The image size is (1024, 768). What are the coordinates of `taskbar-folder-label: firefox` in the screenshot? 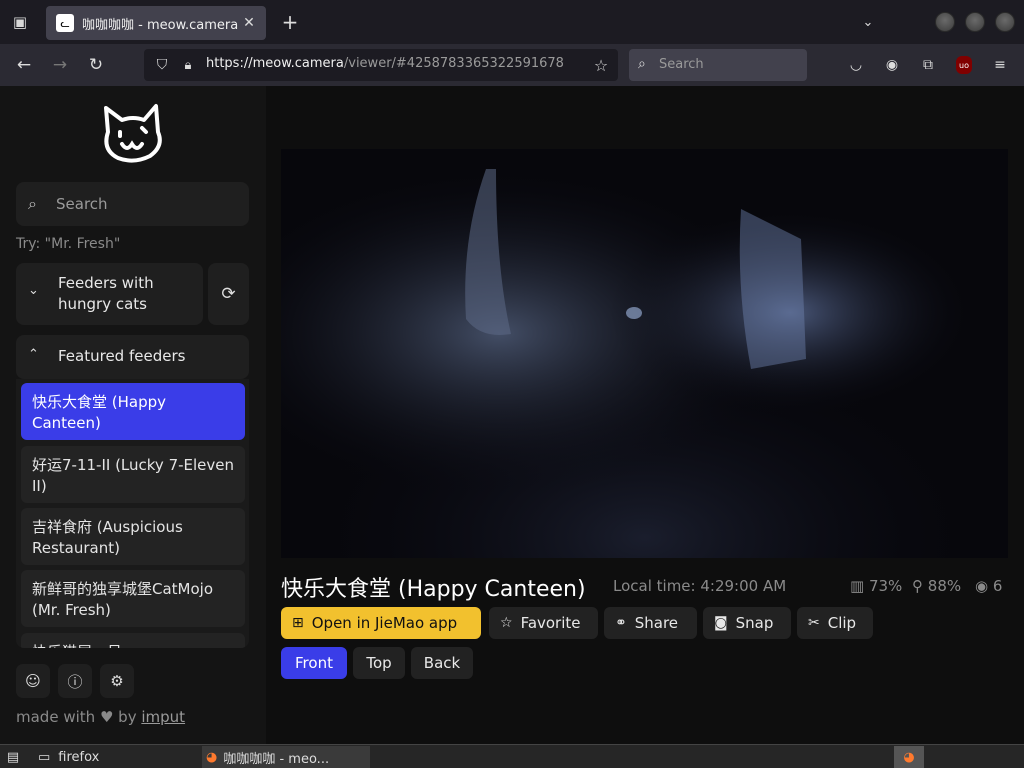 It's located at (79, 757).